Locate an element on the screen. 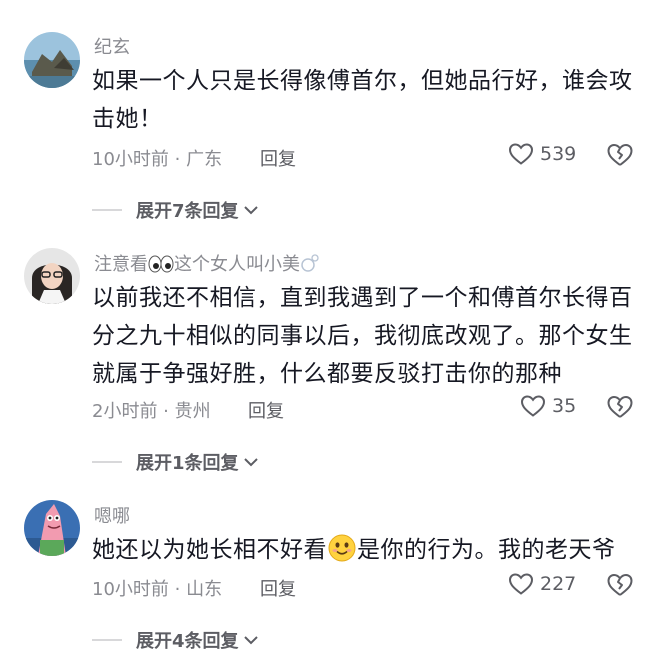 The height and width of the screenshot is (667, 660). username: 注意看 这个女人叫小美 is located at coordinates (207, 263).